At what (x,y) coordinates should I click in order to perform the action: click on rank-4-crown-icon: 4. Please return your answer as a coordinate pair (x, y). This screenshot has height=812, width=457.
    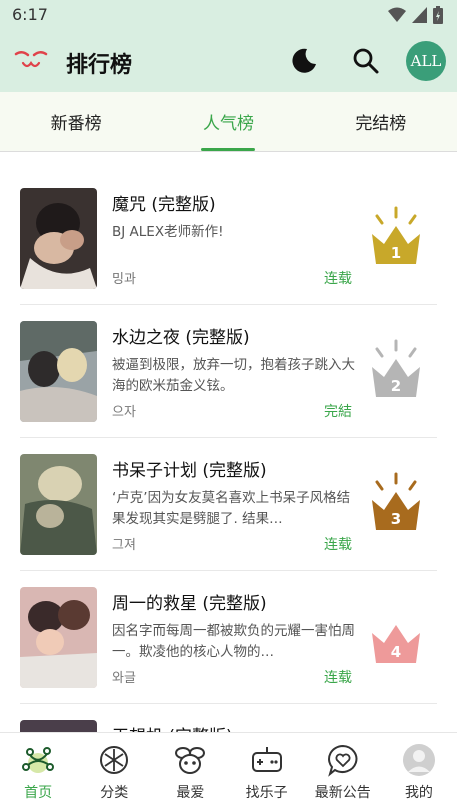
    Looking at the image, I should click on (396, 644).